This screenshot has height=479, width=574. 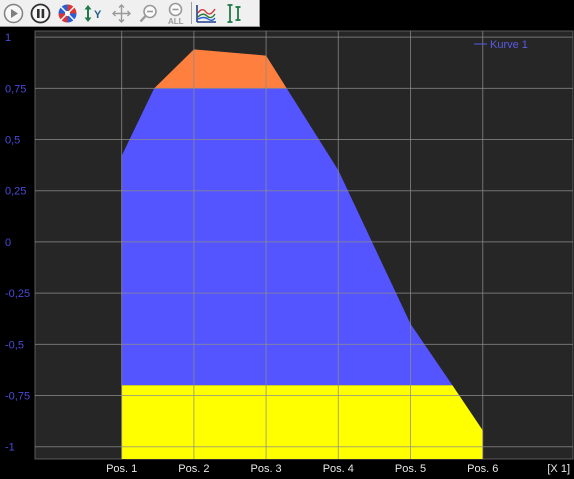 I want to click on zoom-out-button, so click(x=148, y=13).